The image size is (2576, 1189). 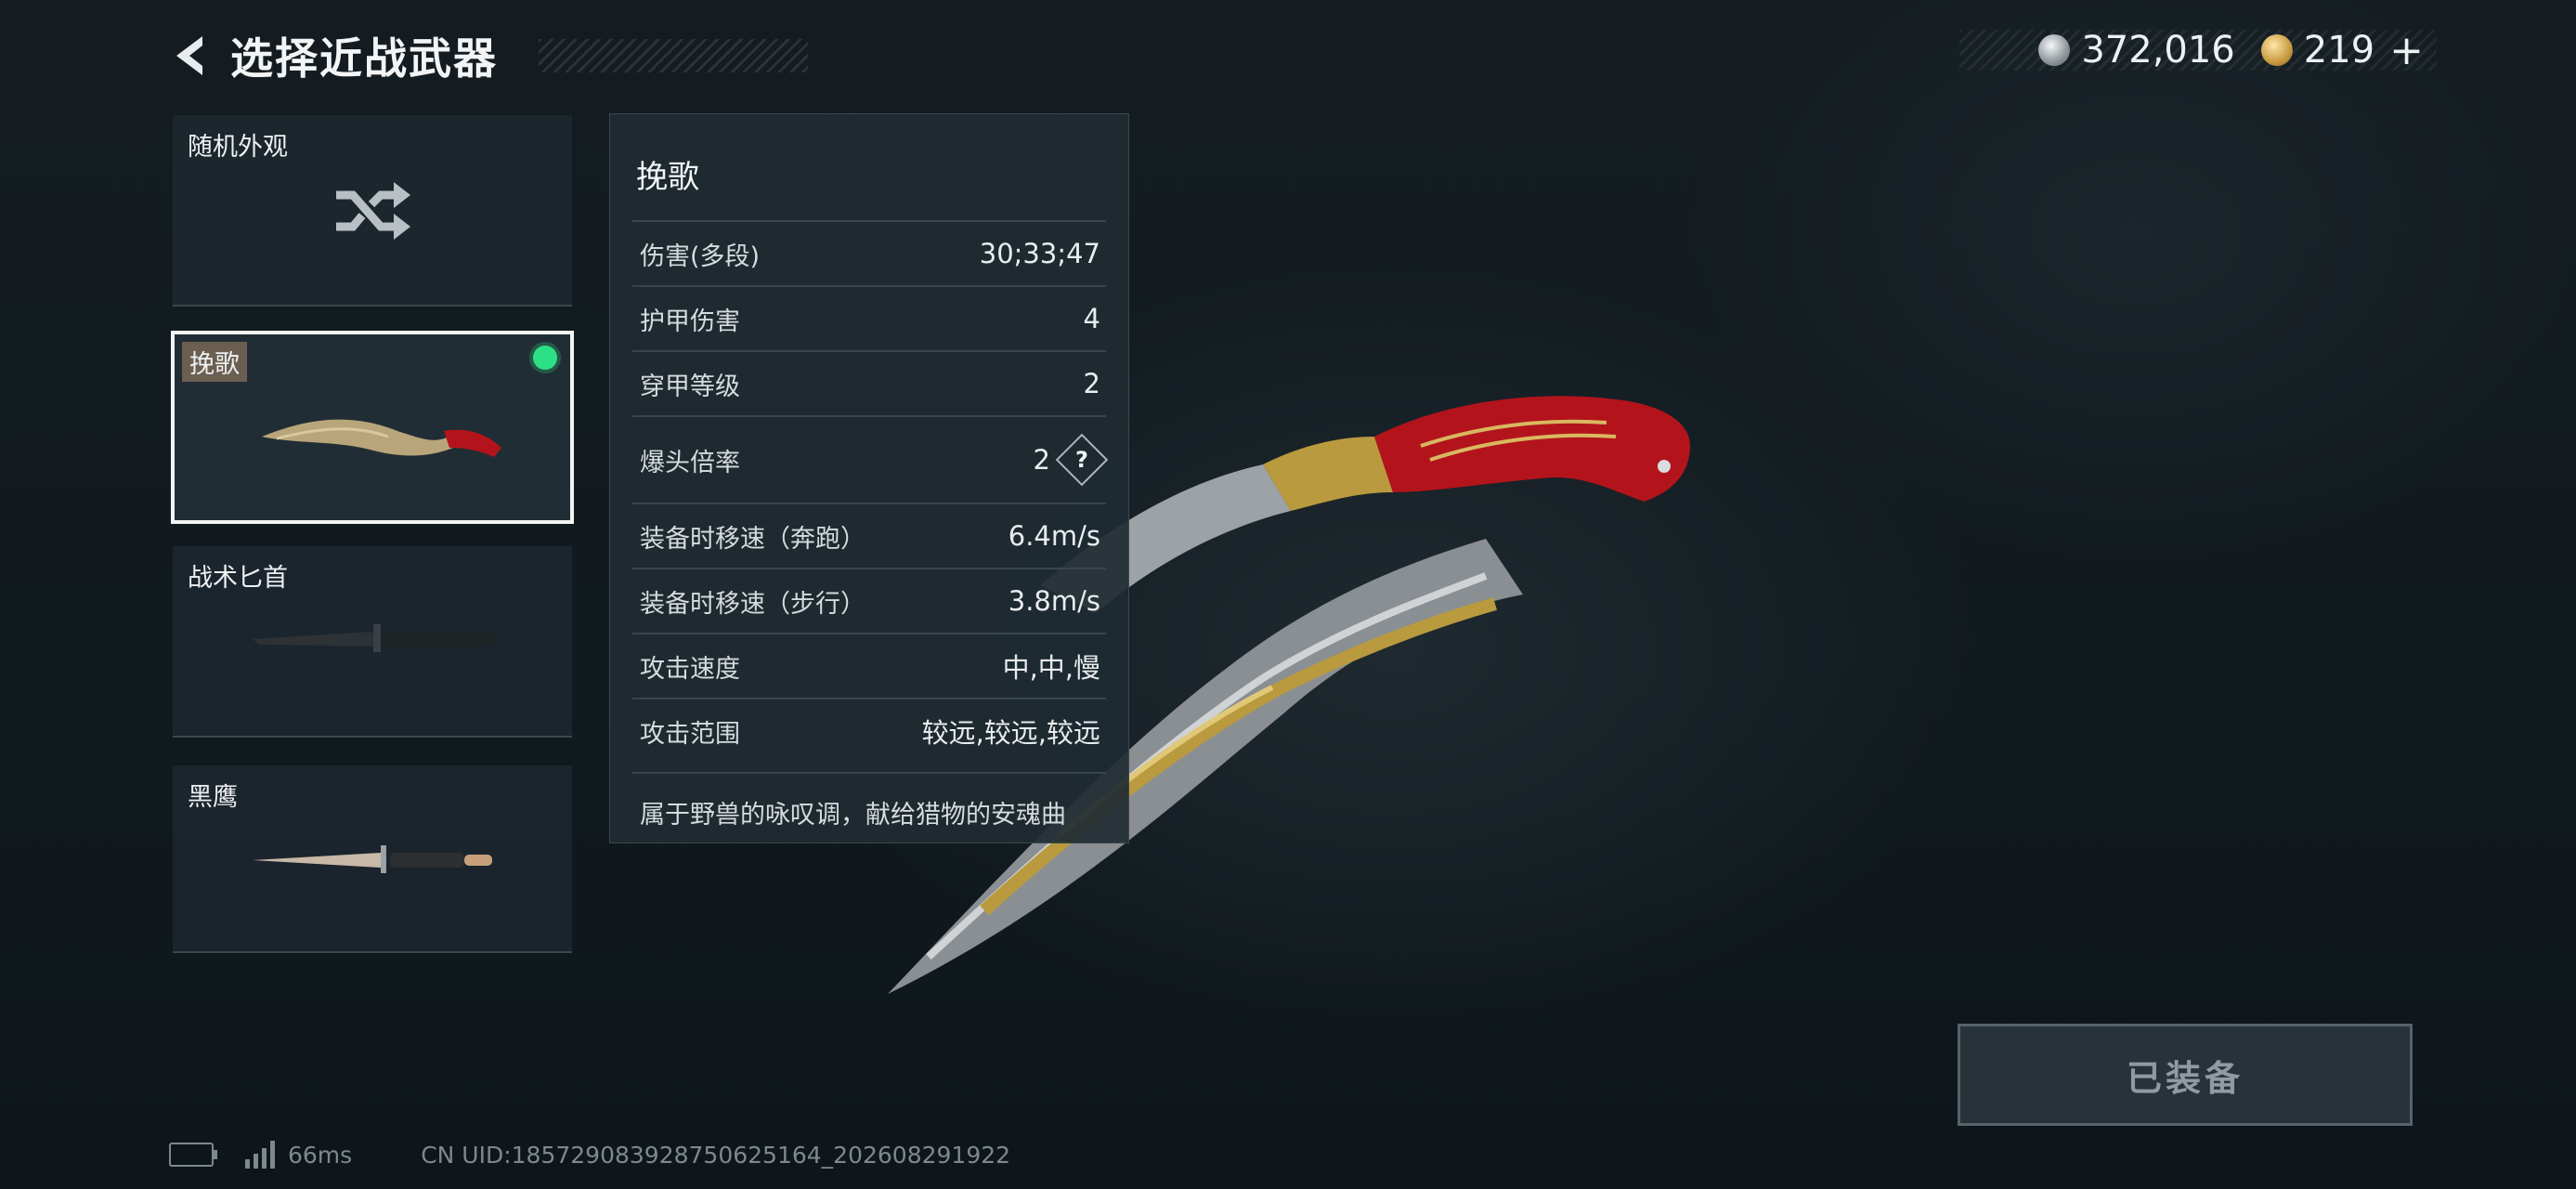 I want to click on stat-row-armor-damage: 护甲伤害 4, so click(x=869, y=317).